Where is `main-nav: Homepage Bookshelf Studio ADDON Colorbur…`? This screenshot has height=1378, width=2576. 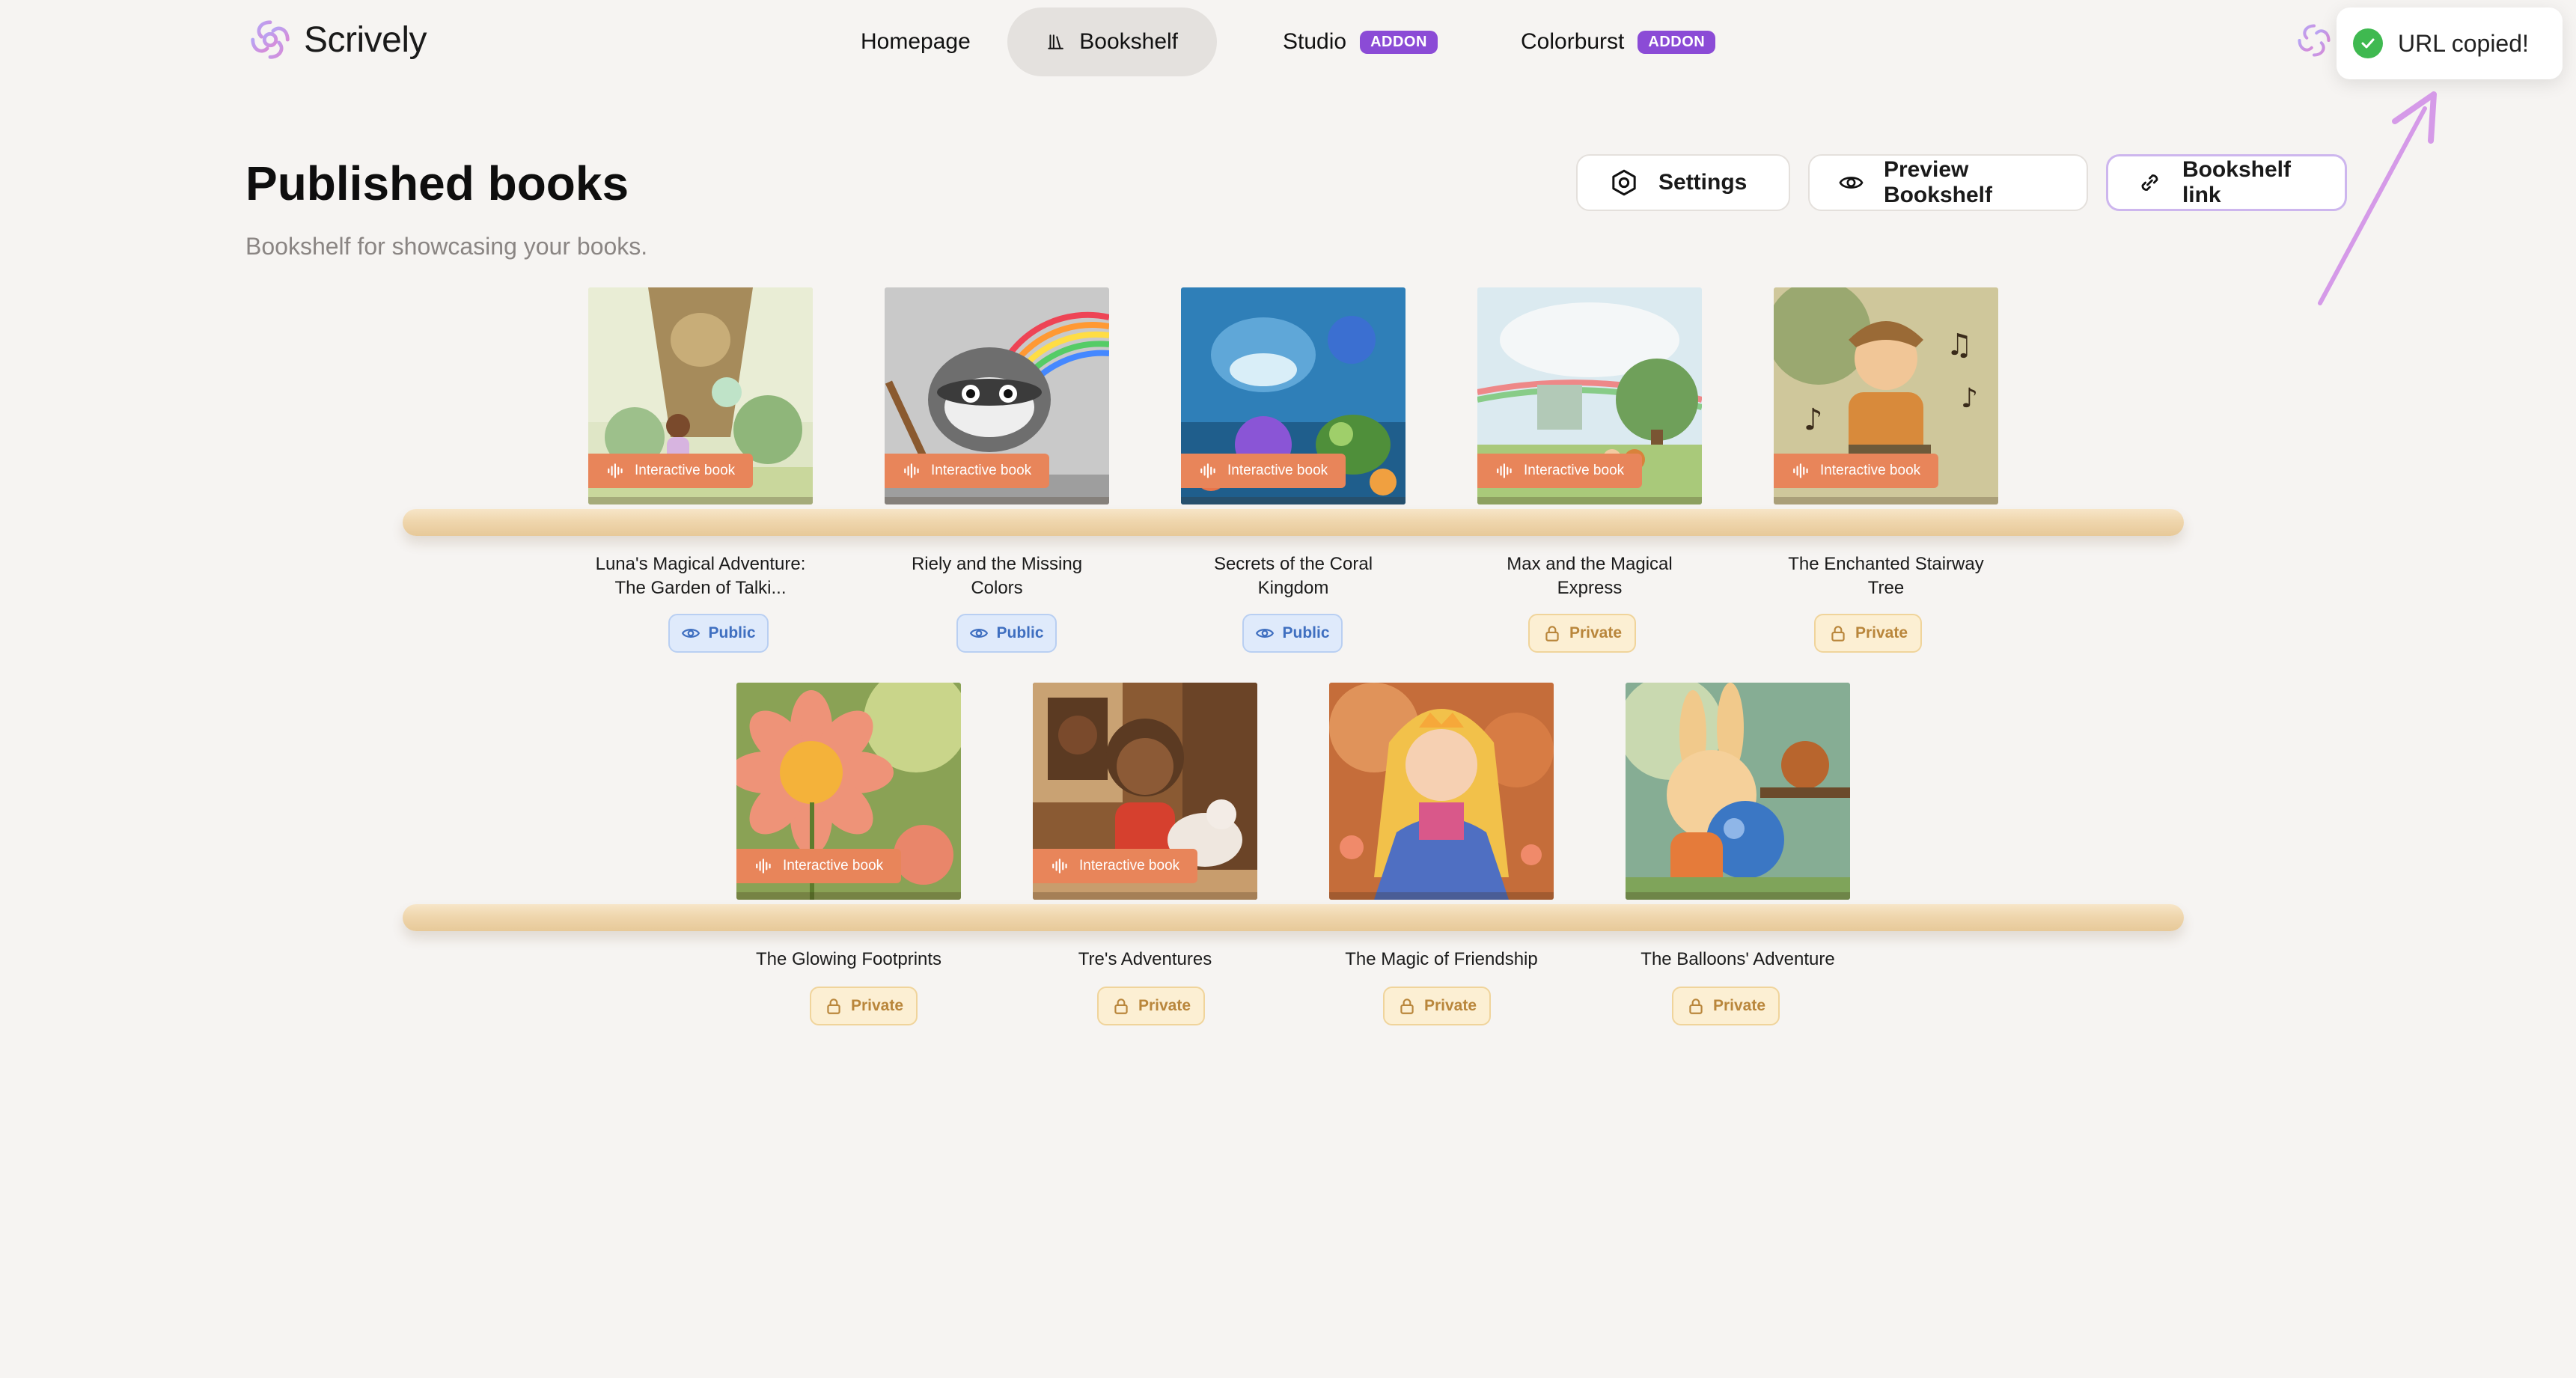
main-nav: Homepage Bookshelf Studio ADDON Colorbur… is located at coordinates (1276, 41).